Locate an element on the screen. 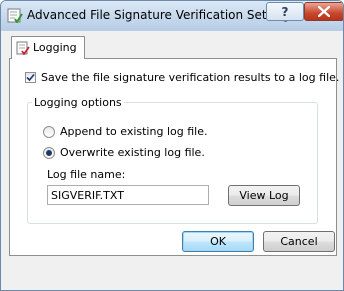 The width and height of the screenshot is (344, 291). close-icon is located at coordinates (324, 11).